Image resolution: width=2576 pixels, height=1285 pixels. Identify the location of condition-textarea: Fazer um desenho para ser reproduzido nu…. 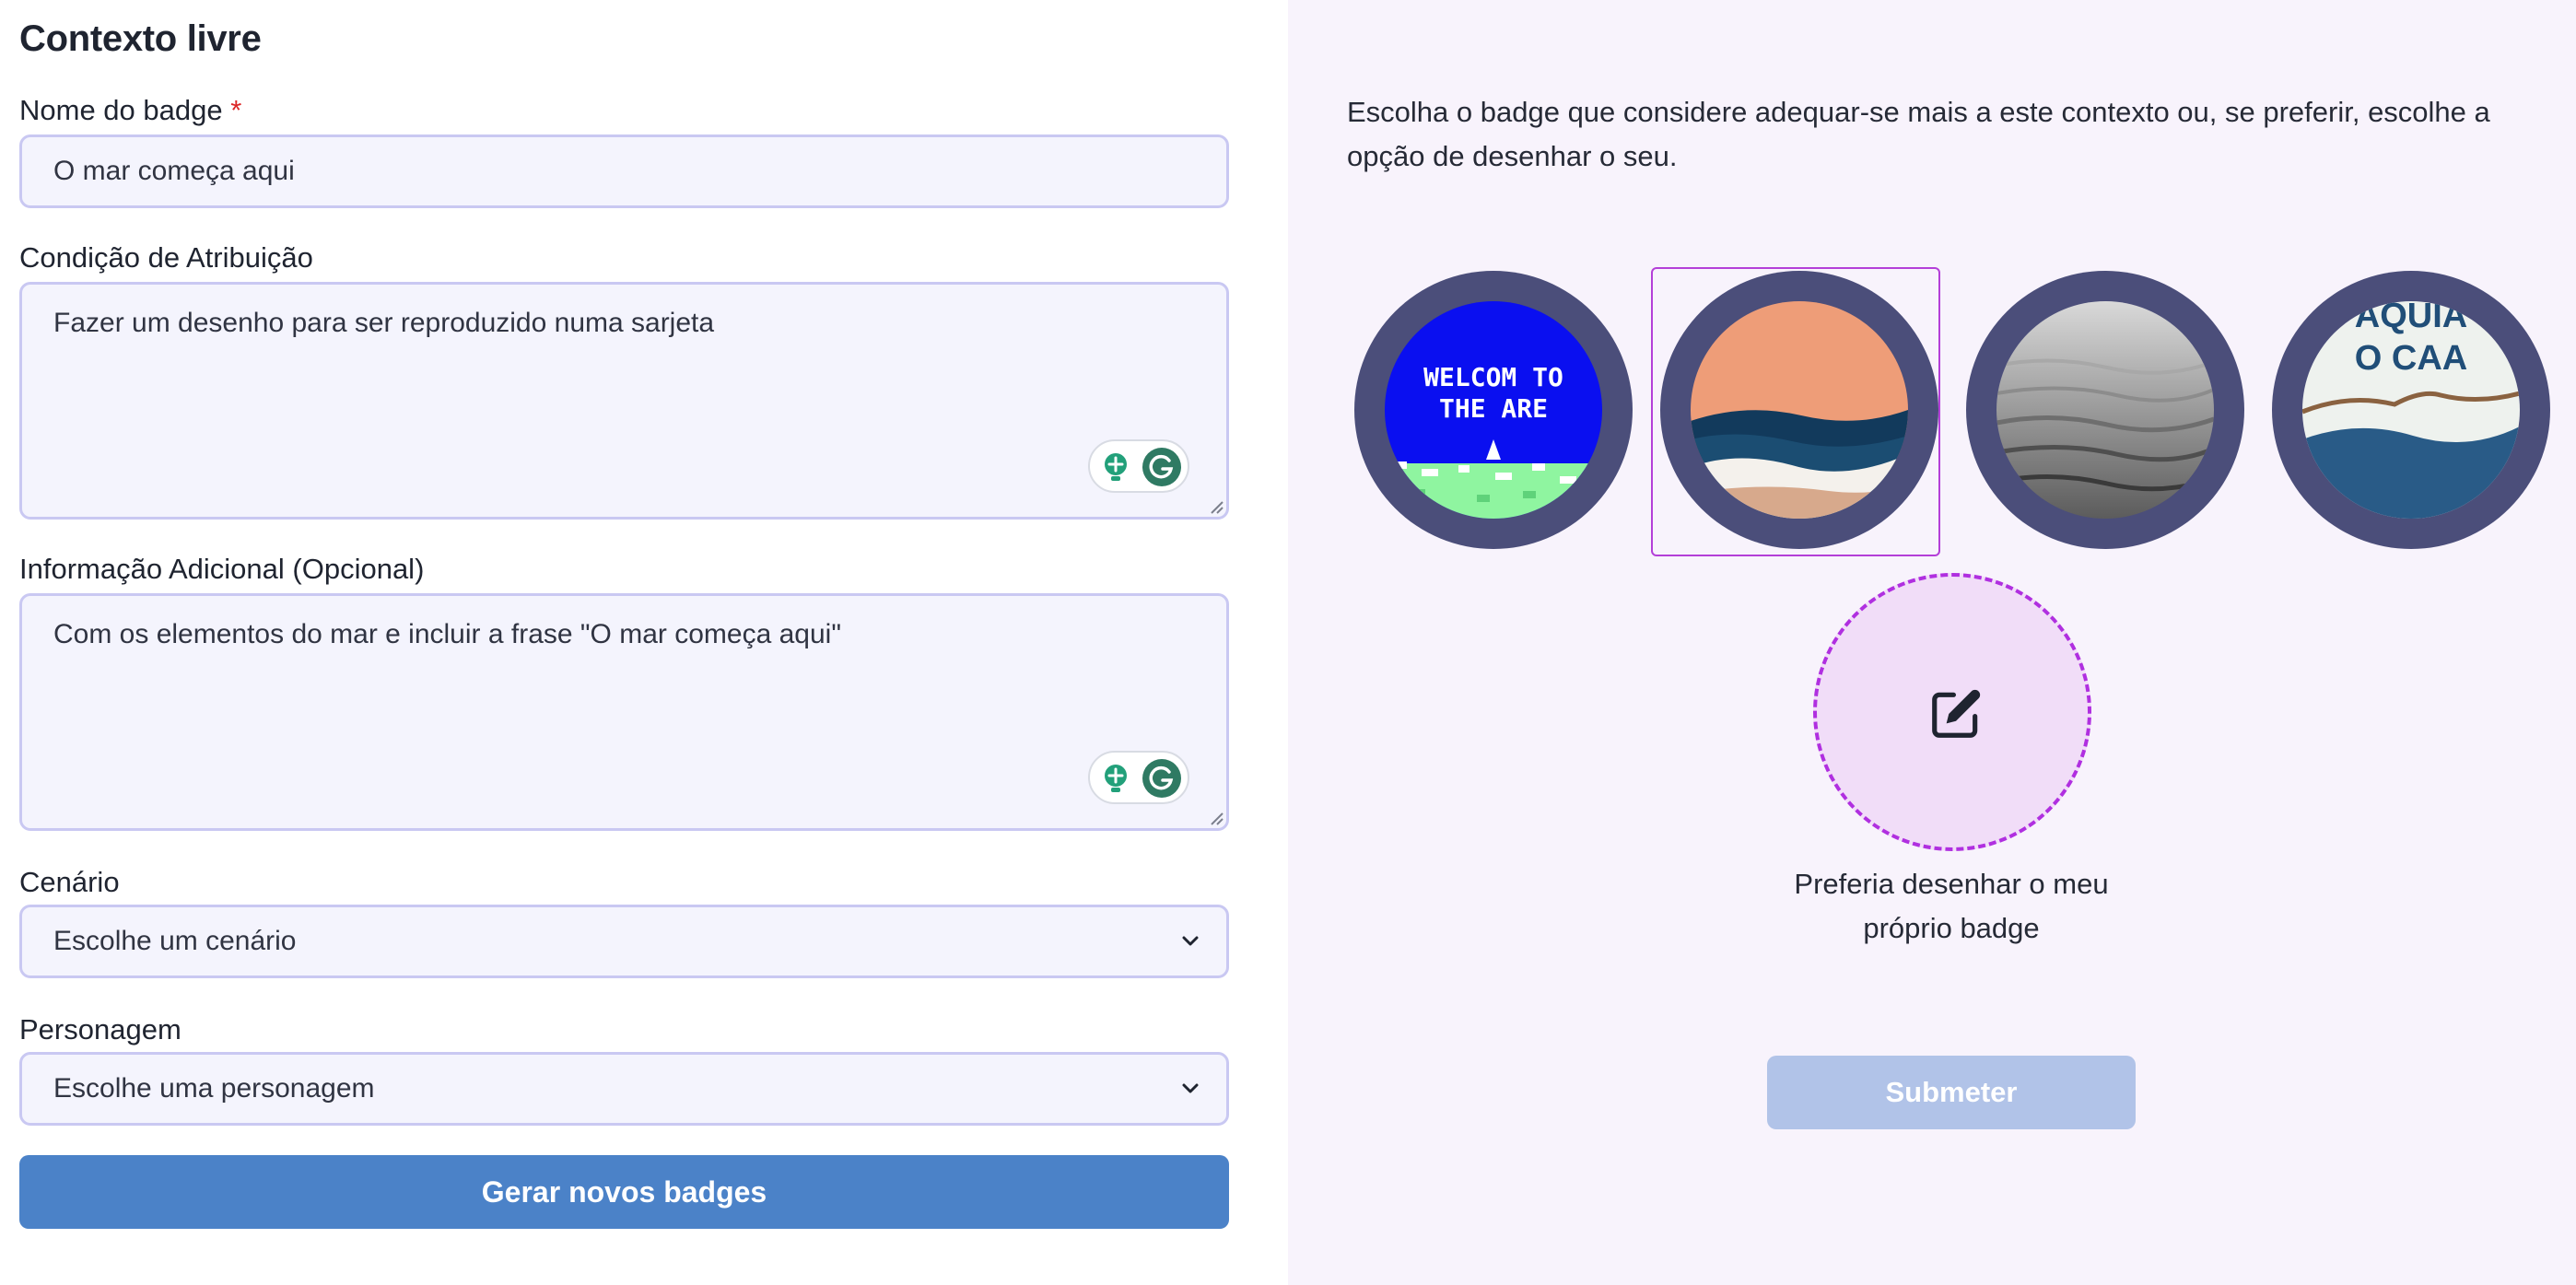
(624, 401).